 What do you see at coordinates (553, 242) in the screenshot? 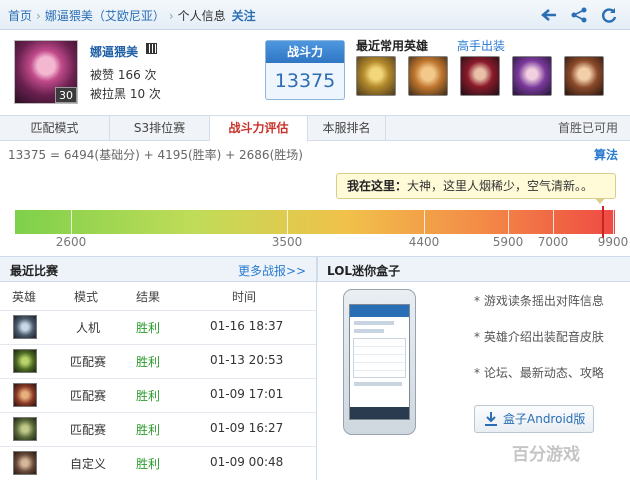
I see `scale-tick-label: 7000` at bounding box center [553, 242].